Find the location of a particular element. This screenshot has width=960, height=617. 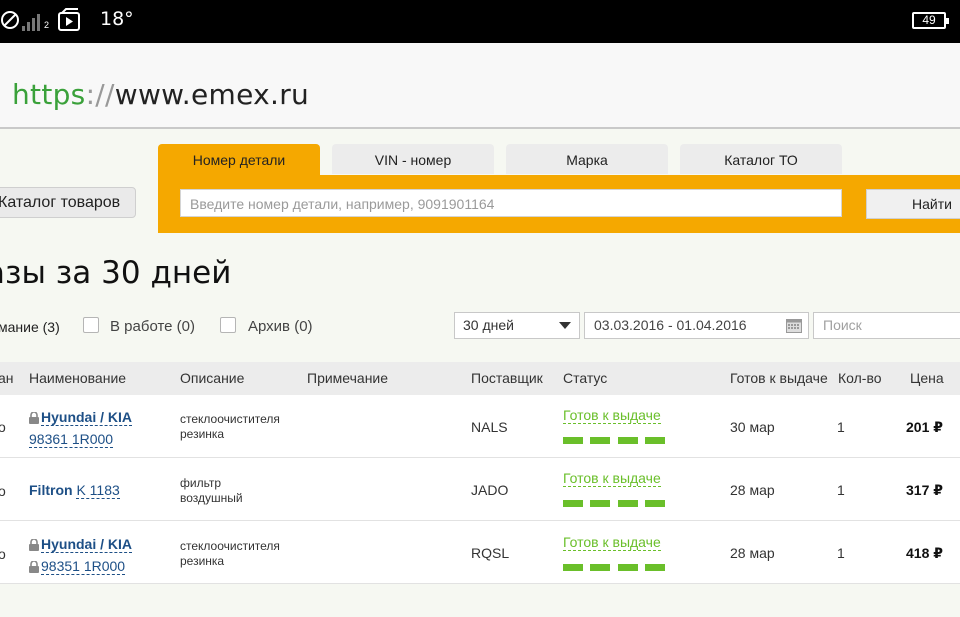

part-number-link: 98361 1R000 is located at coordinates (71, 439).